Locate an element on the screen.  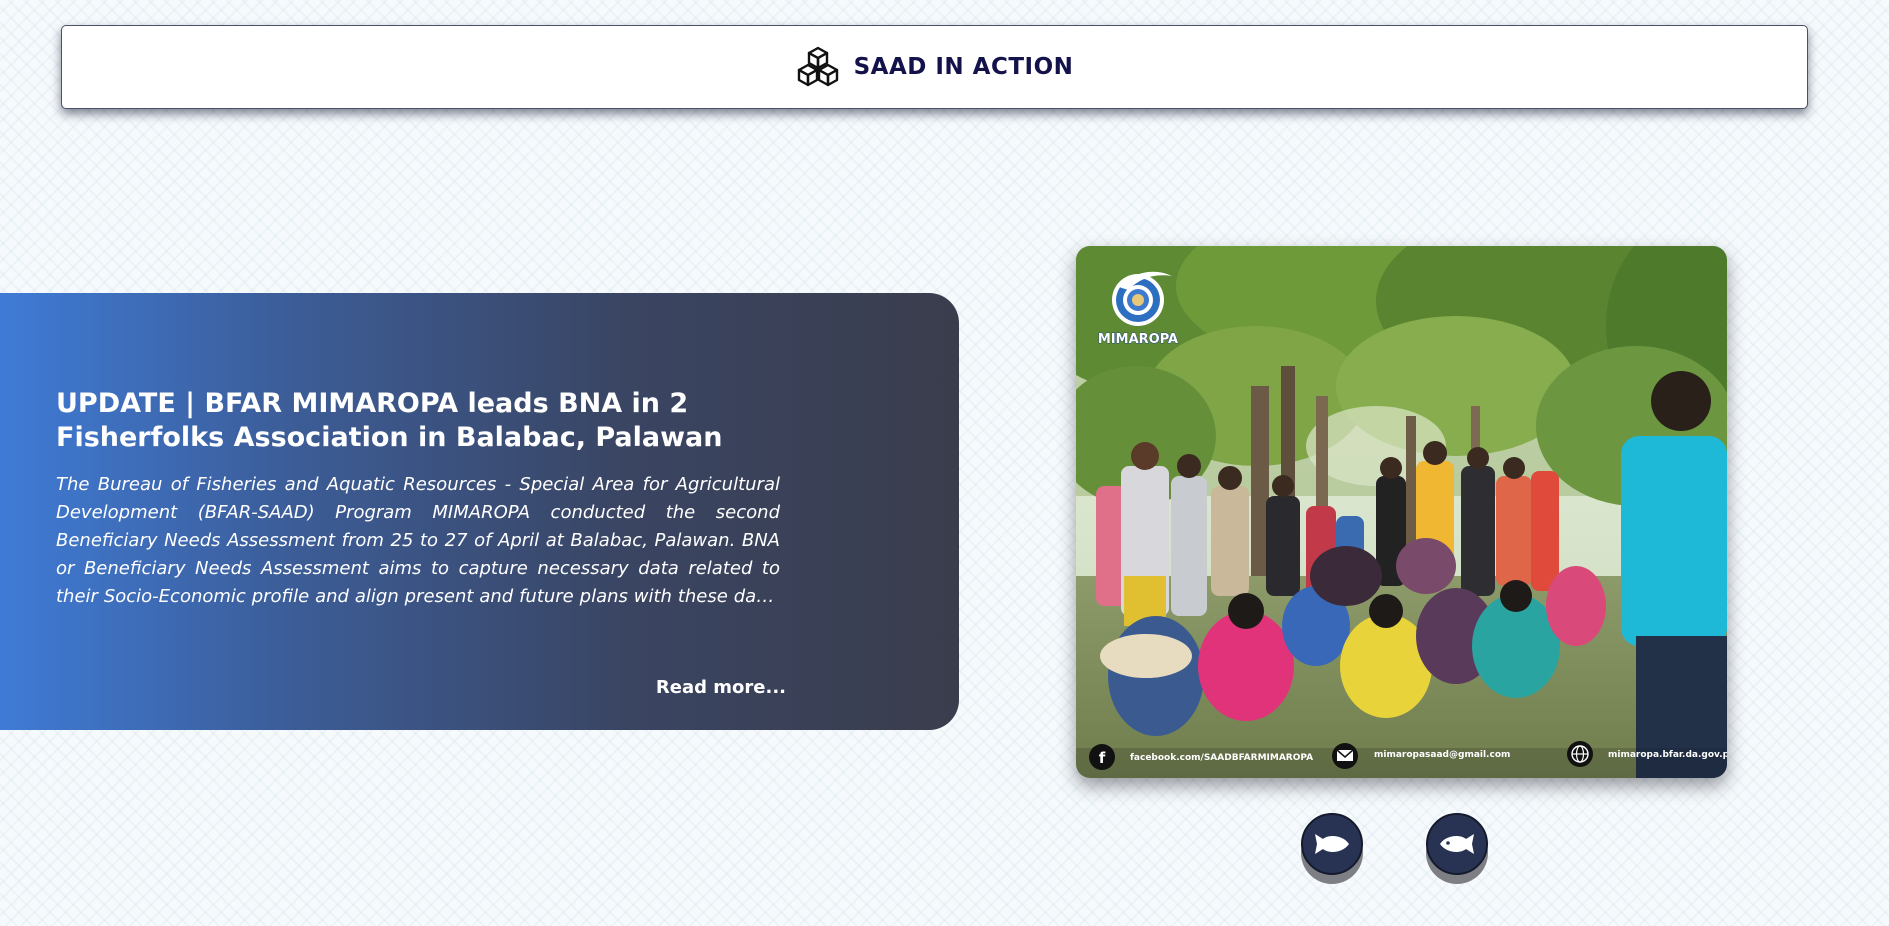
section-title: SAAD IN ACTION is located at coordinates (963, 67).